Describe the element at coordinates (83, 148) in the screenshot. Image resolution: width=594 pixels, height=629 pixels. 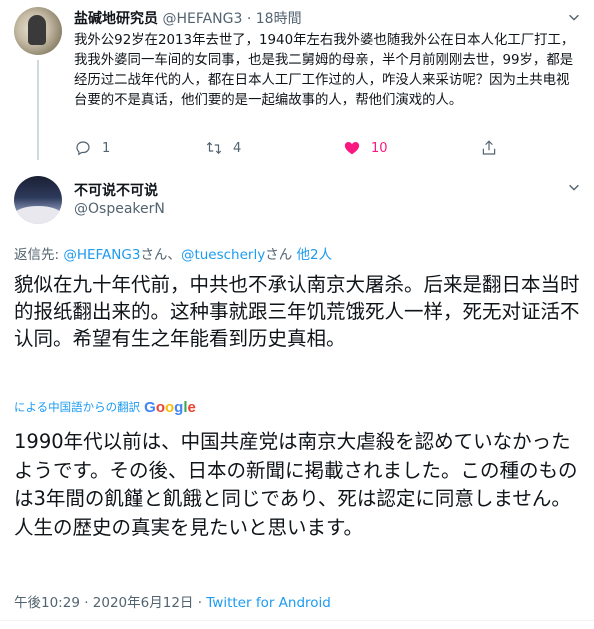
I see `reply-icon` at that location.